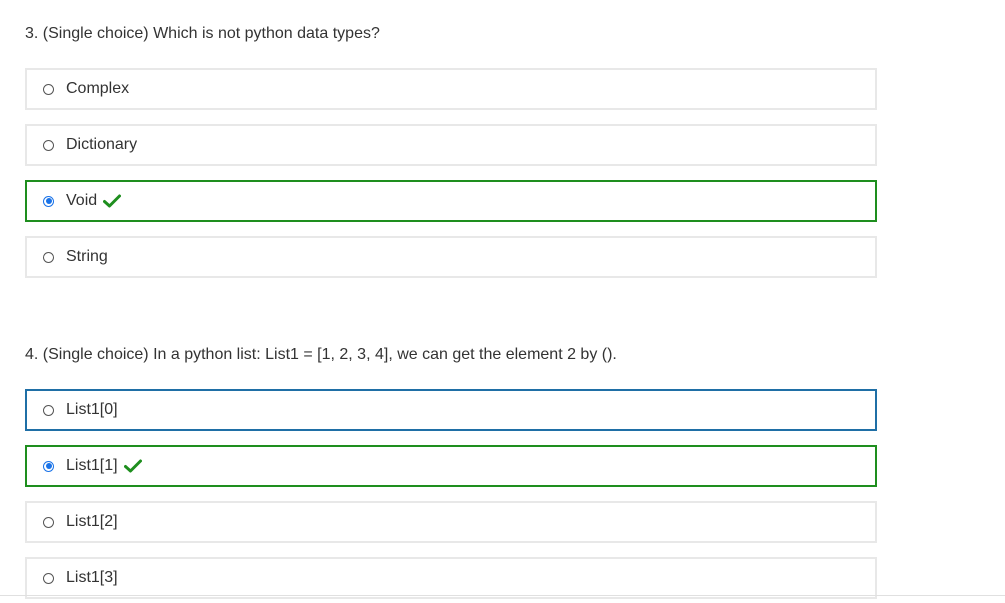 This screenshot has height=603, width=1005. Describe the element at coordinates (451, 522) in the screenshot. I see `q4-option-list1-2: List1[2]` at that location.